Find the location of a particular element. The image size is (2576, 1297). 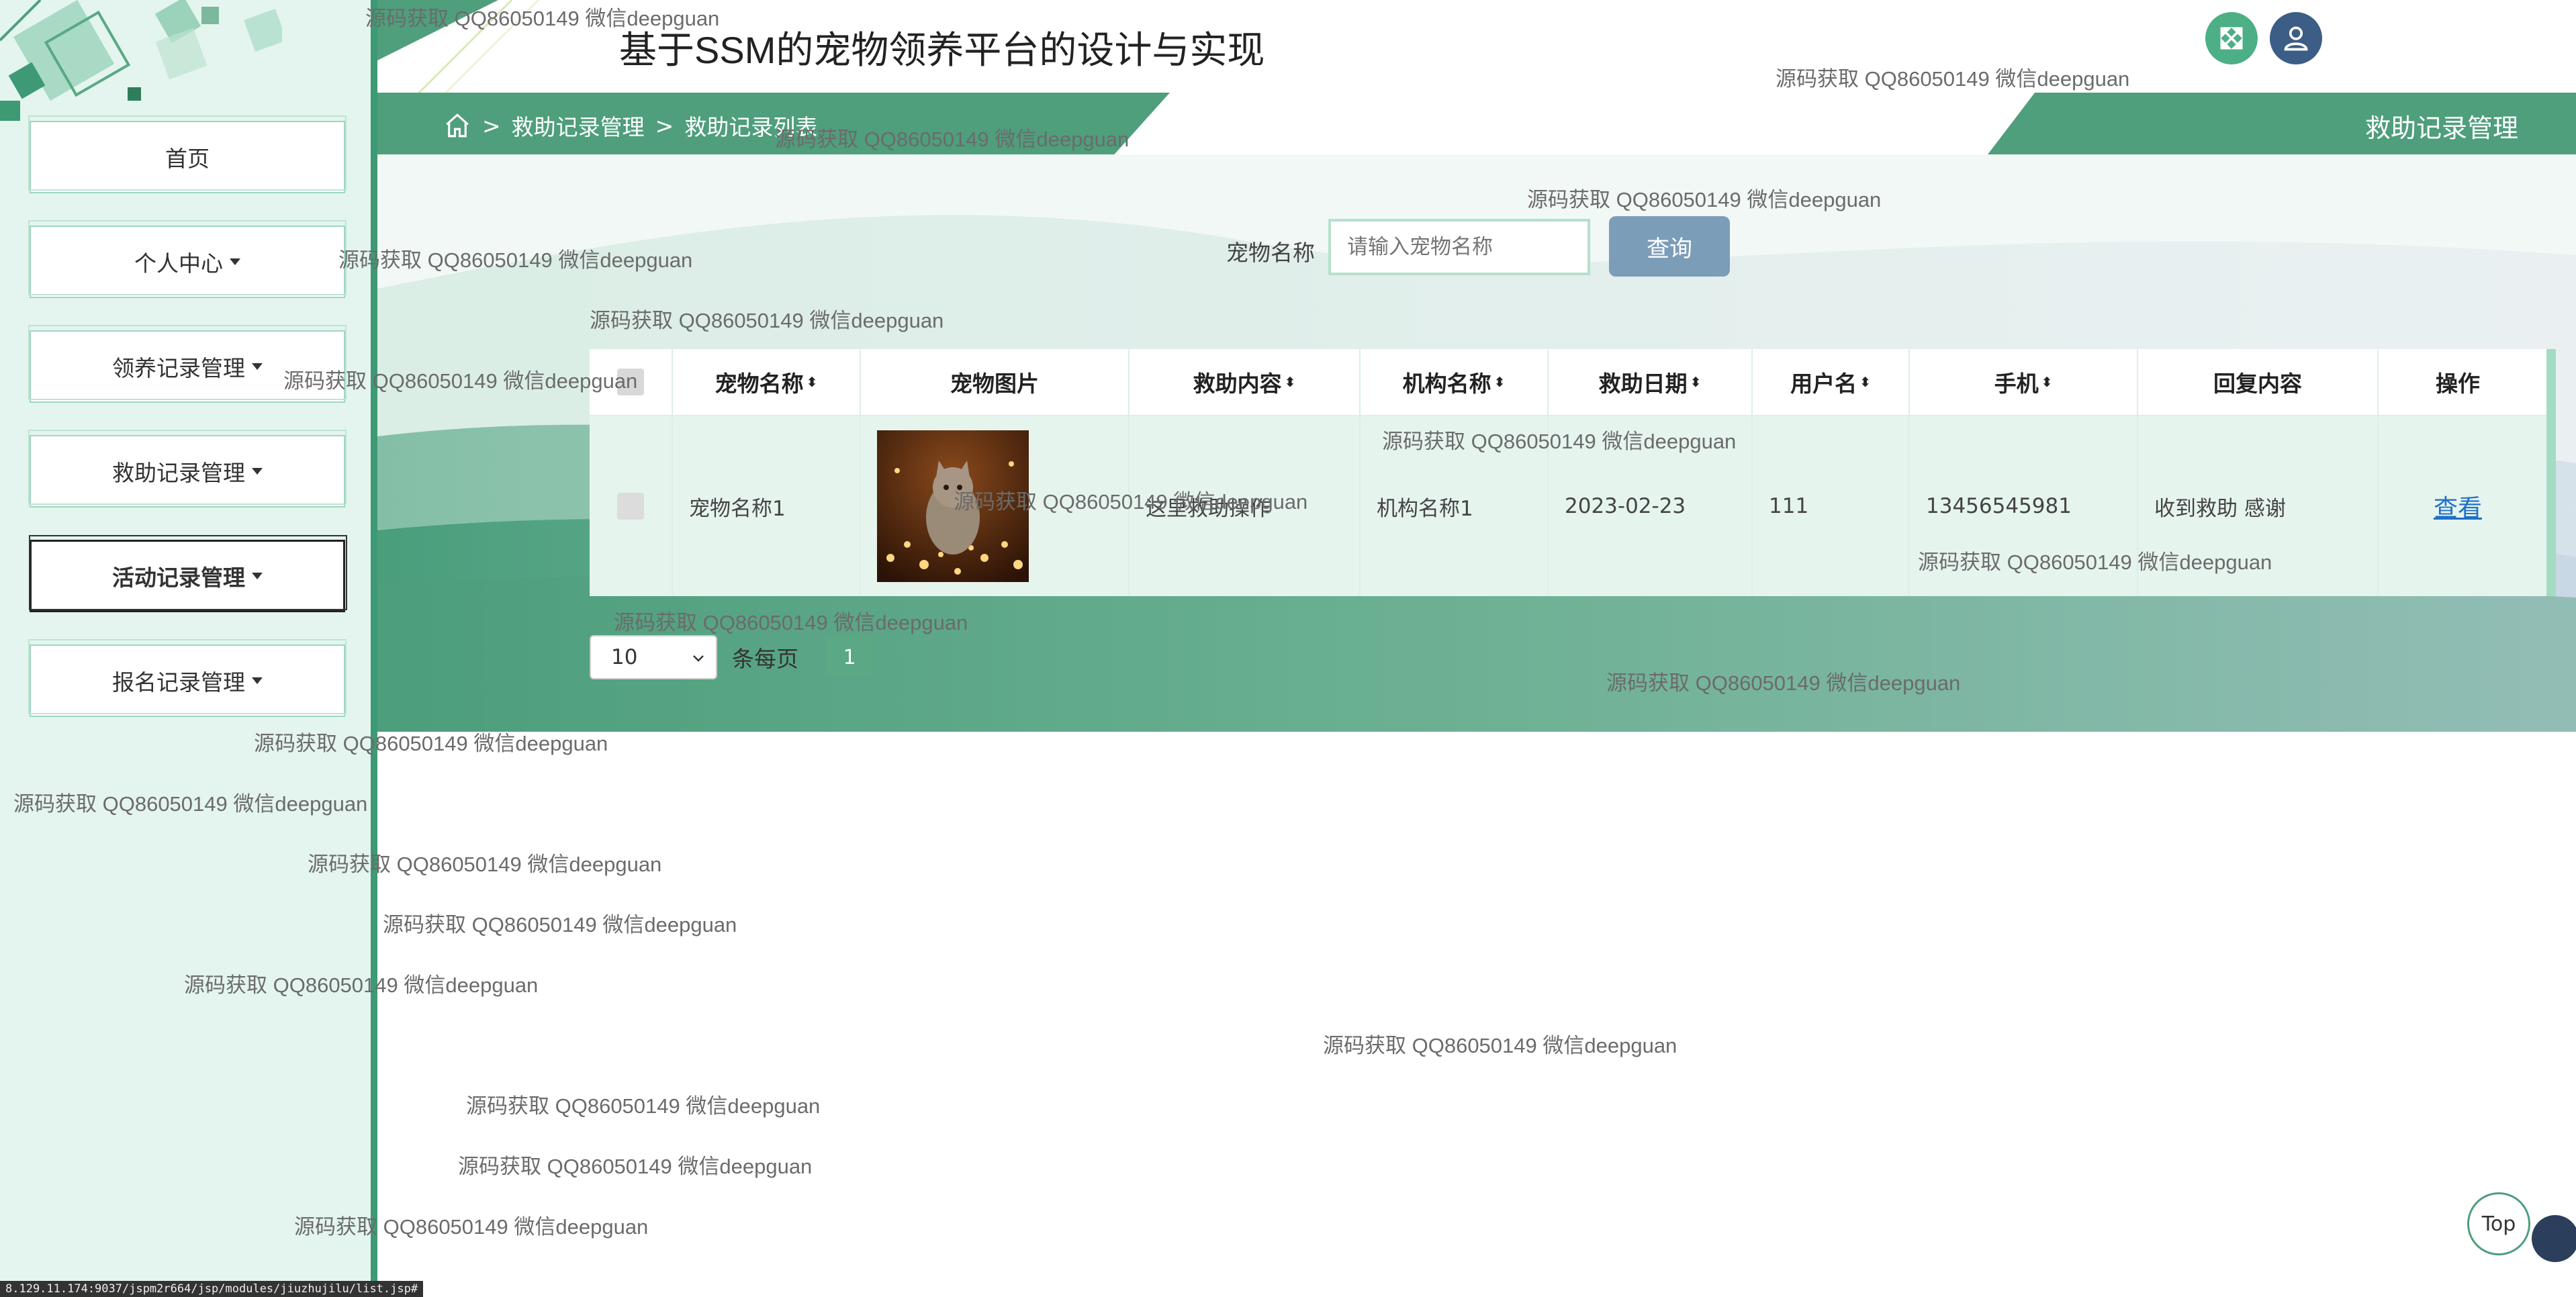

sidebar-item-label: 领养记录管理 is located at coordinates (178, 368).